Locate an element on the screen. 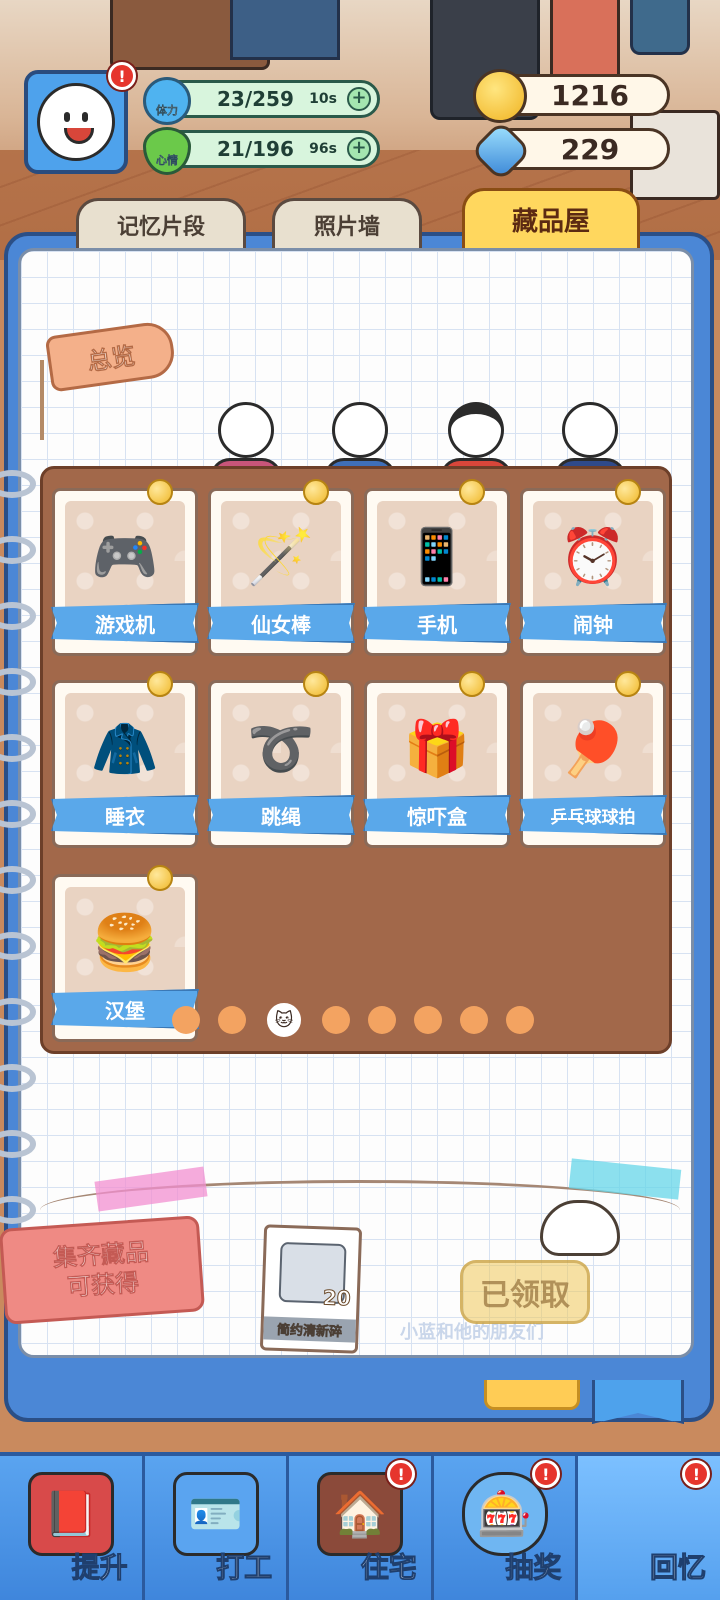 This screenshot has width=720, height=1600. collection-card-game-console: 🎮 游戏机 is located at coordinates (125, 567).